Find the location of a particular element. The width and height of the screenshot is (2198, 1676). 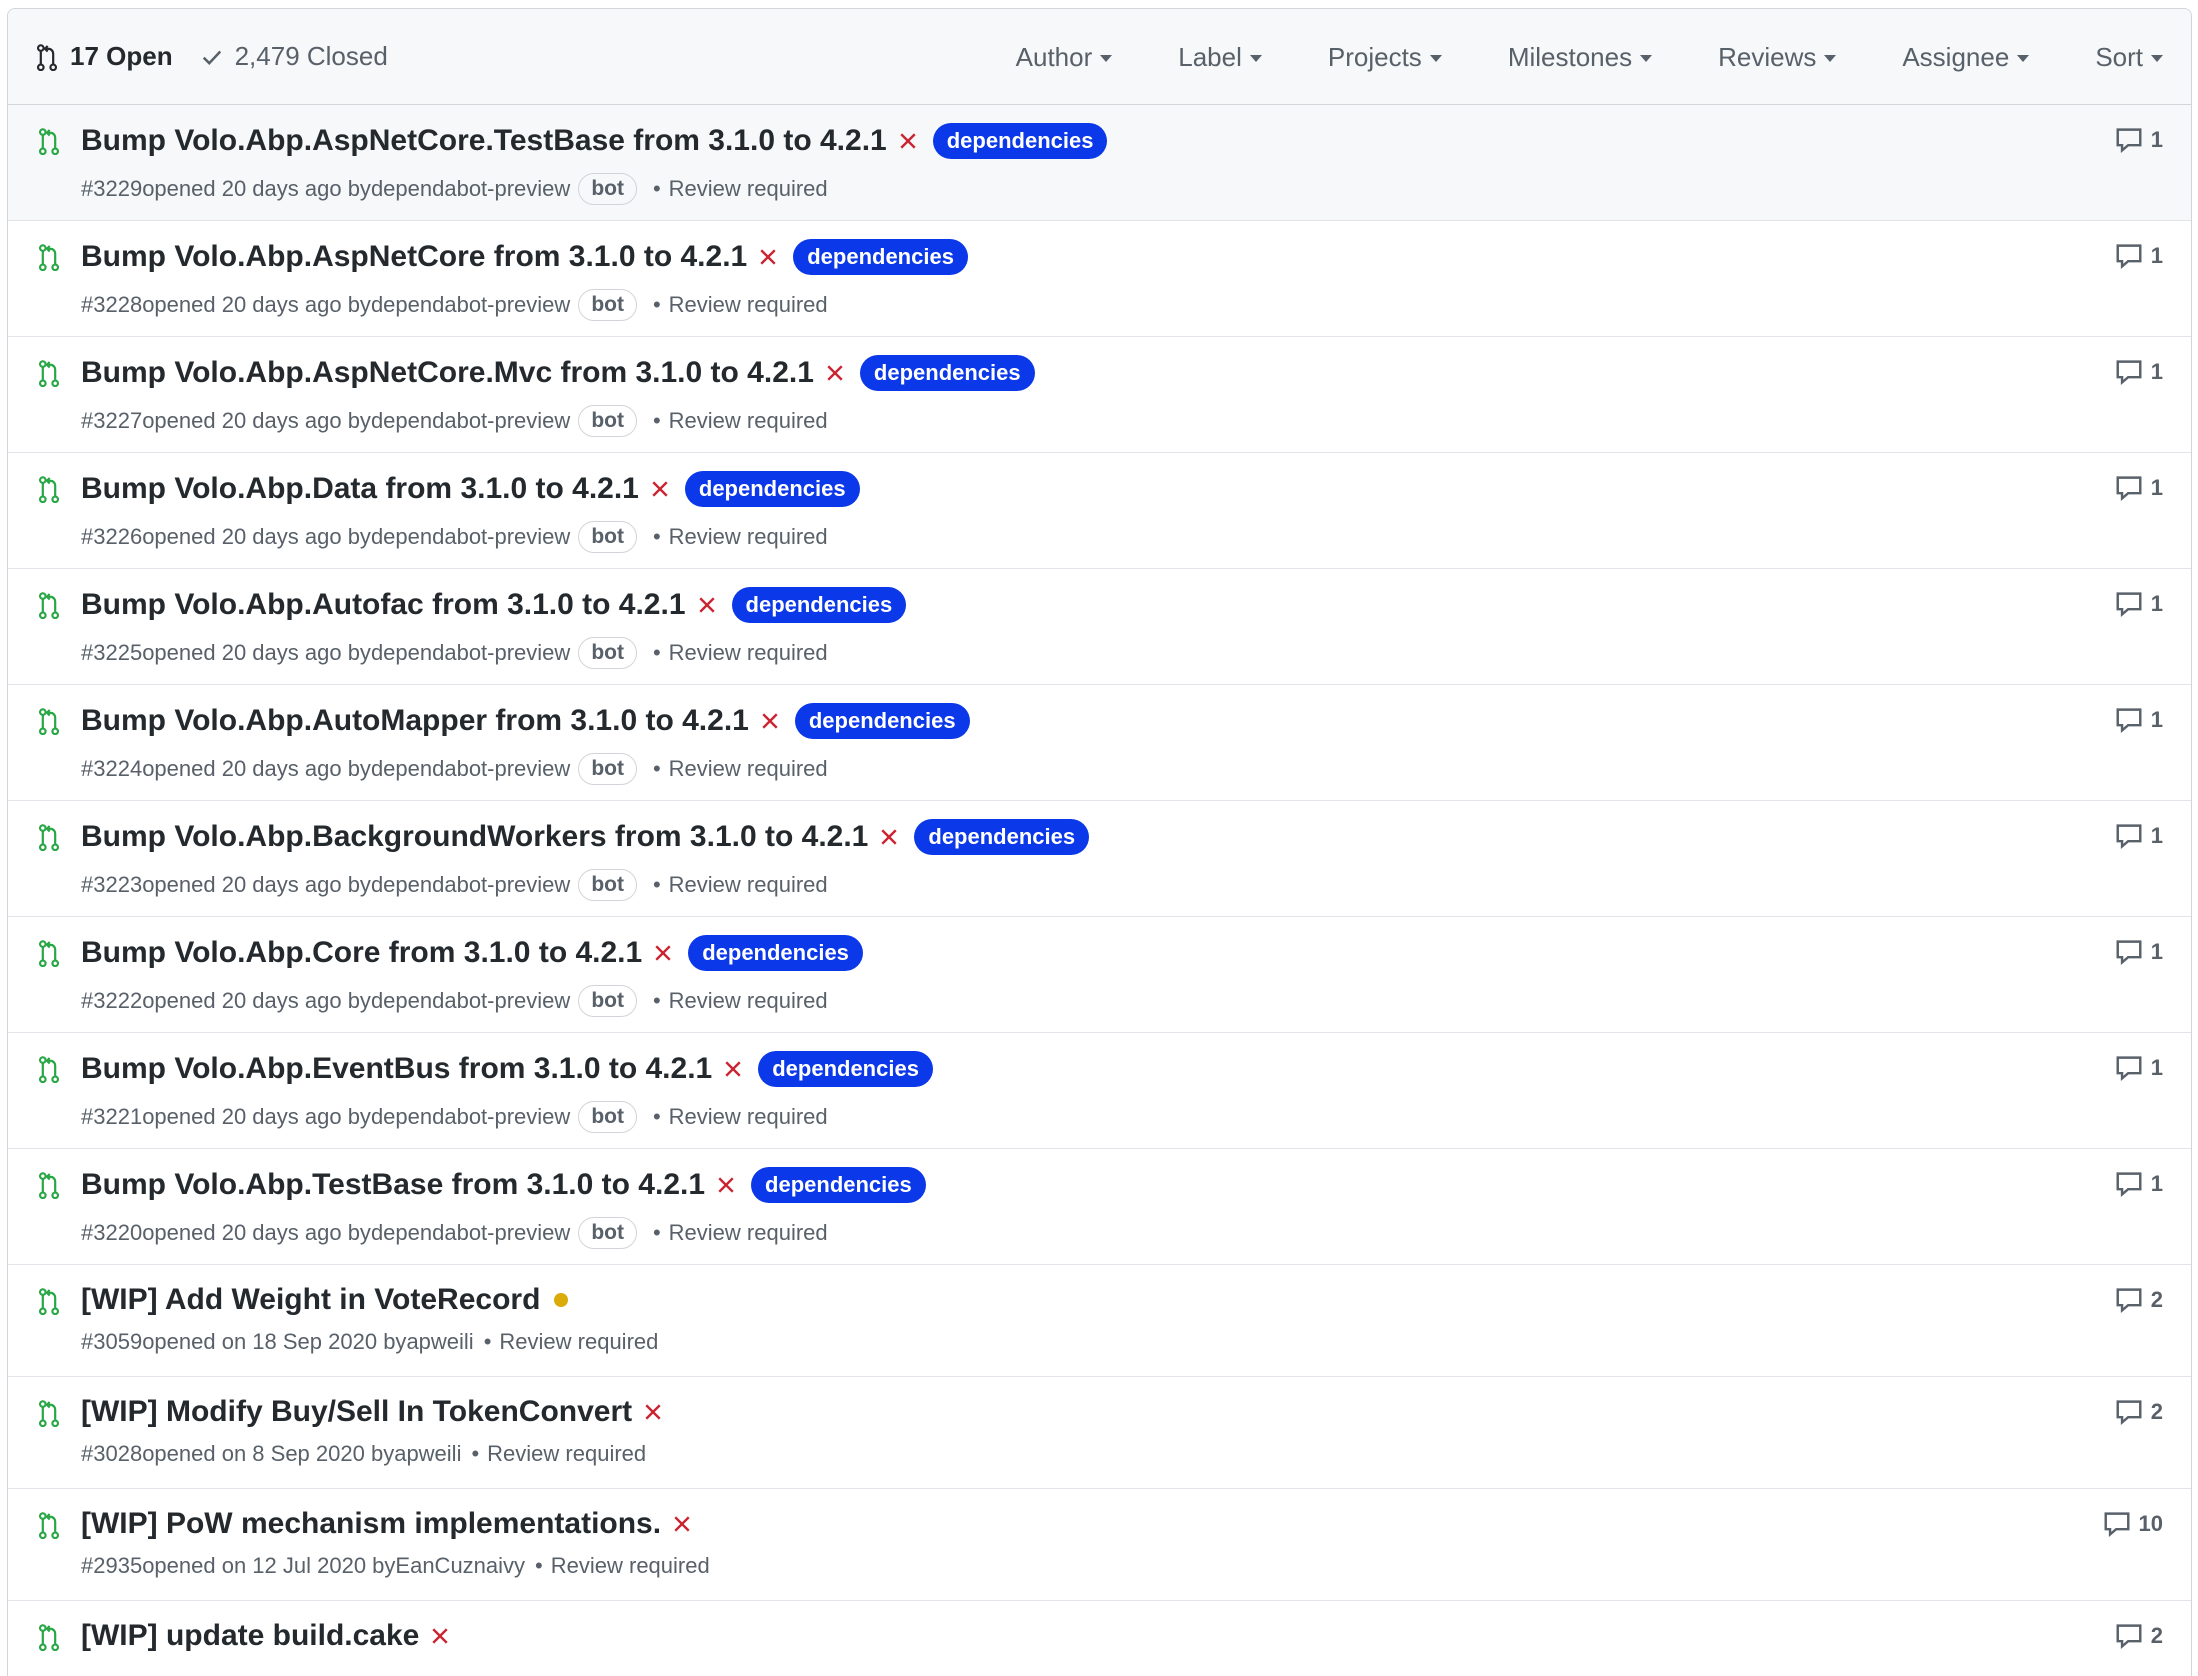

pull-request-title-link: Bump Volo.Abp.Data from 3.1.0 to 4.2.1 is located at coordinates (360, 489).